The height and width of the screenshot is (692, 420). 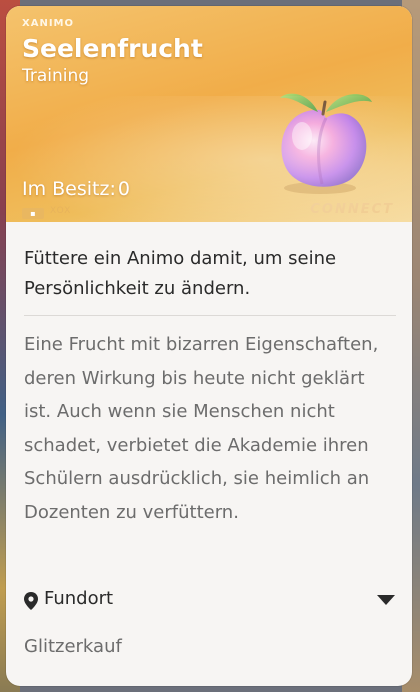 What do you see at coordinates (386, 600) in the screenshot?
I see `chevron-down-icon` at bounding box center [386, 600].